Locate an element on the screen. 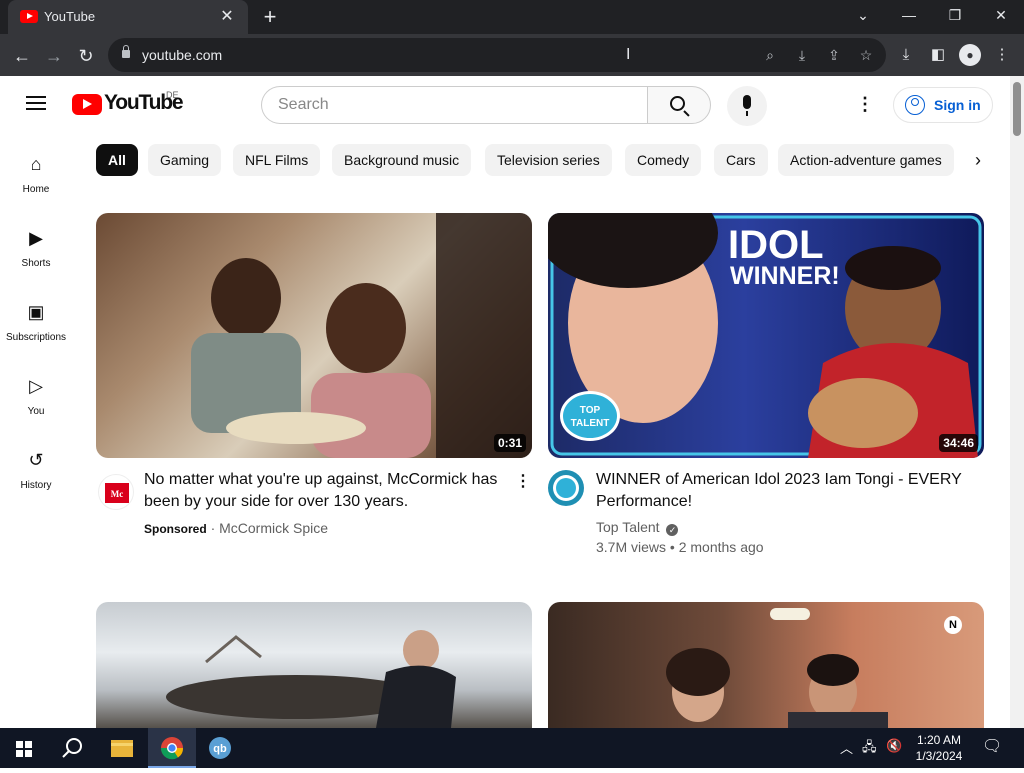  side-panel-icon: ◧ is located at coordinates (938, 55).